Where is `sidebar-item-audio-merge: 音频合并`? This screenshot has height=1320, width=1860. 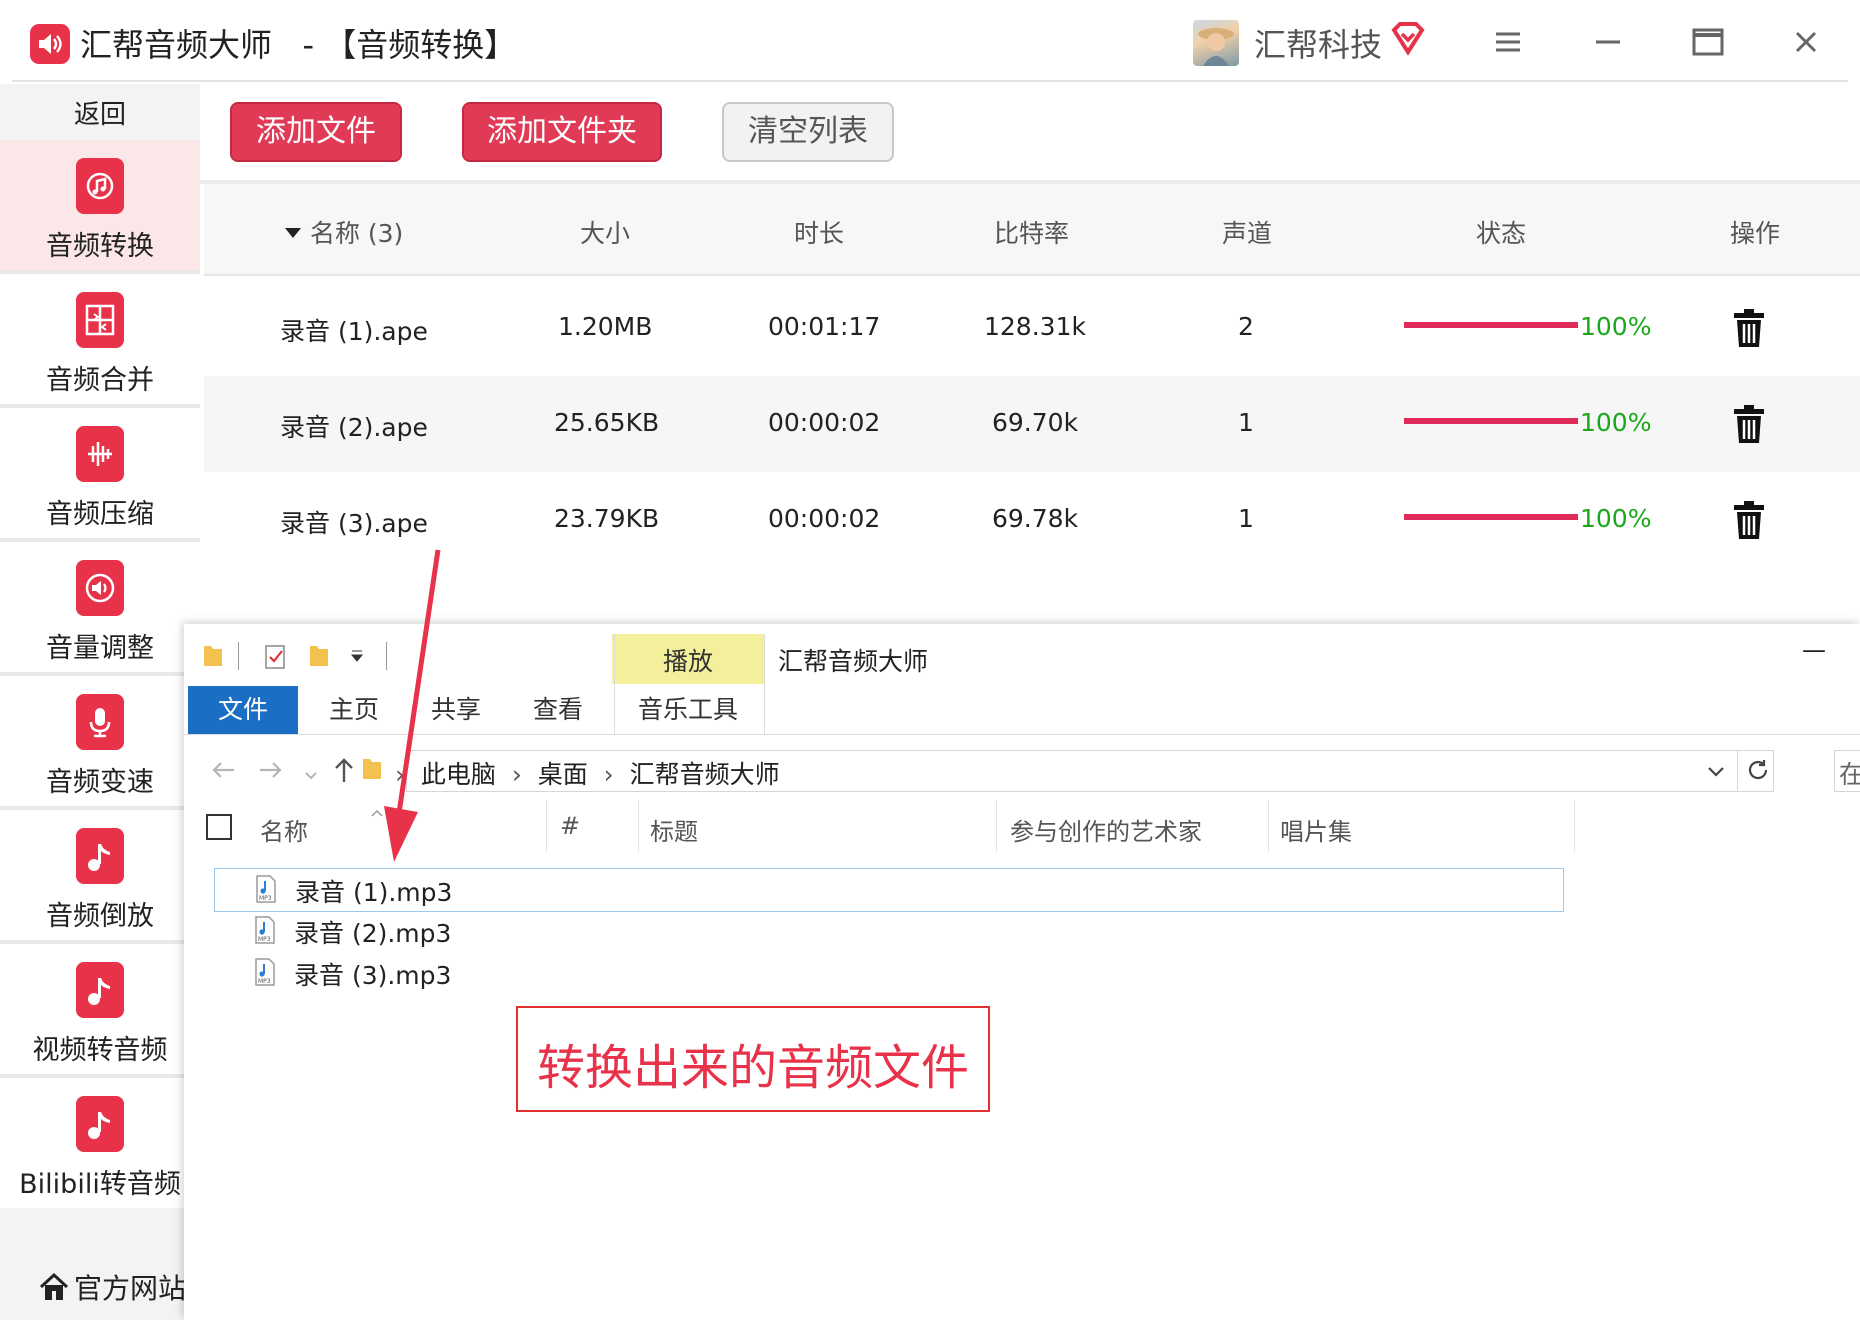
sidebar-item-audio-merge: 音频合并 is located at coordinates (100, 339).